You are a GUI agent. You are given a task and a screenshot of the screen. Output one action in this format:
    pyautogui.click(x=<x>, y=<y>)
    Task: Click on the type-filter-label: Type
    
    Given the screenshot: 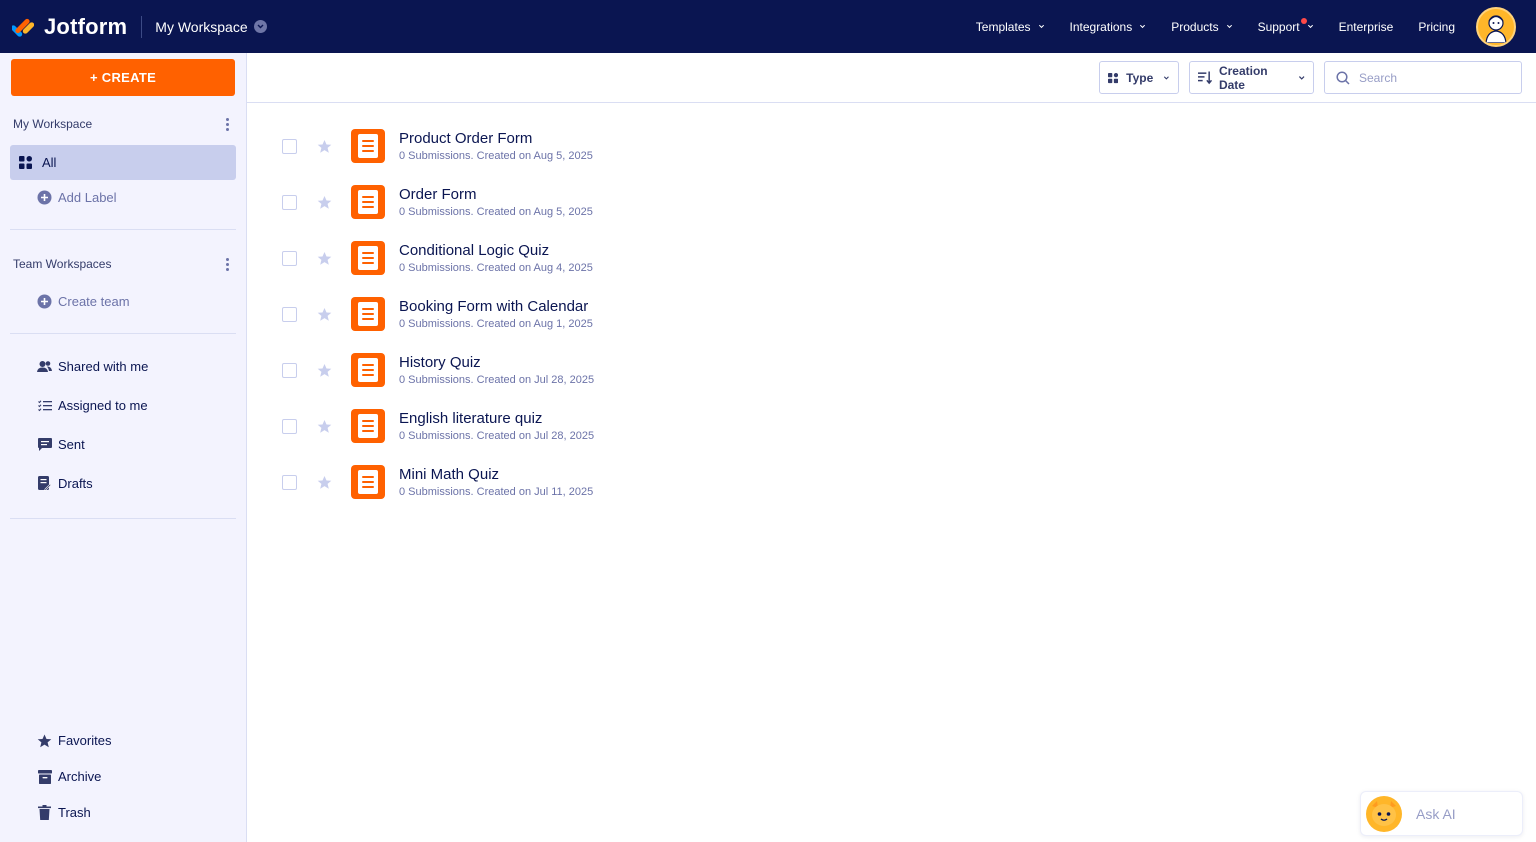 What is the action you would take?
    pyautogui.click(x=1140, y=77)
    